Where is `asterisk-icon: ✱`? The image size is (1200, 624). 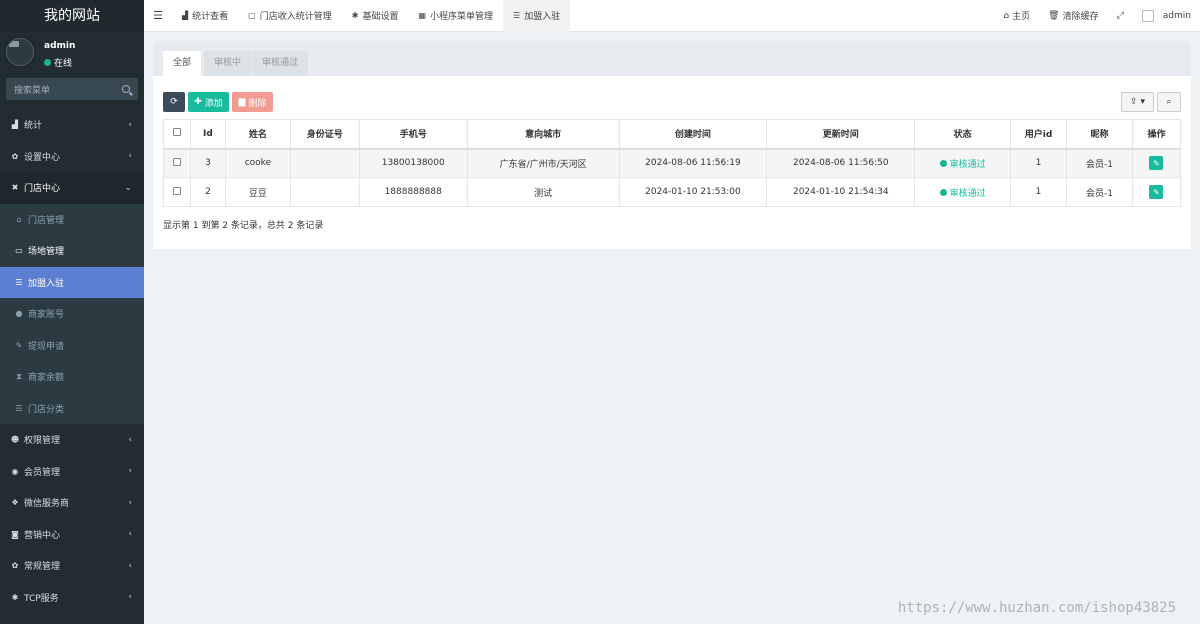 asterisk-icon: ✱ is located at coordinates (355, 15).